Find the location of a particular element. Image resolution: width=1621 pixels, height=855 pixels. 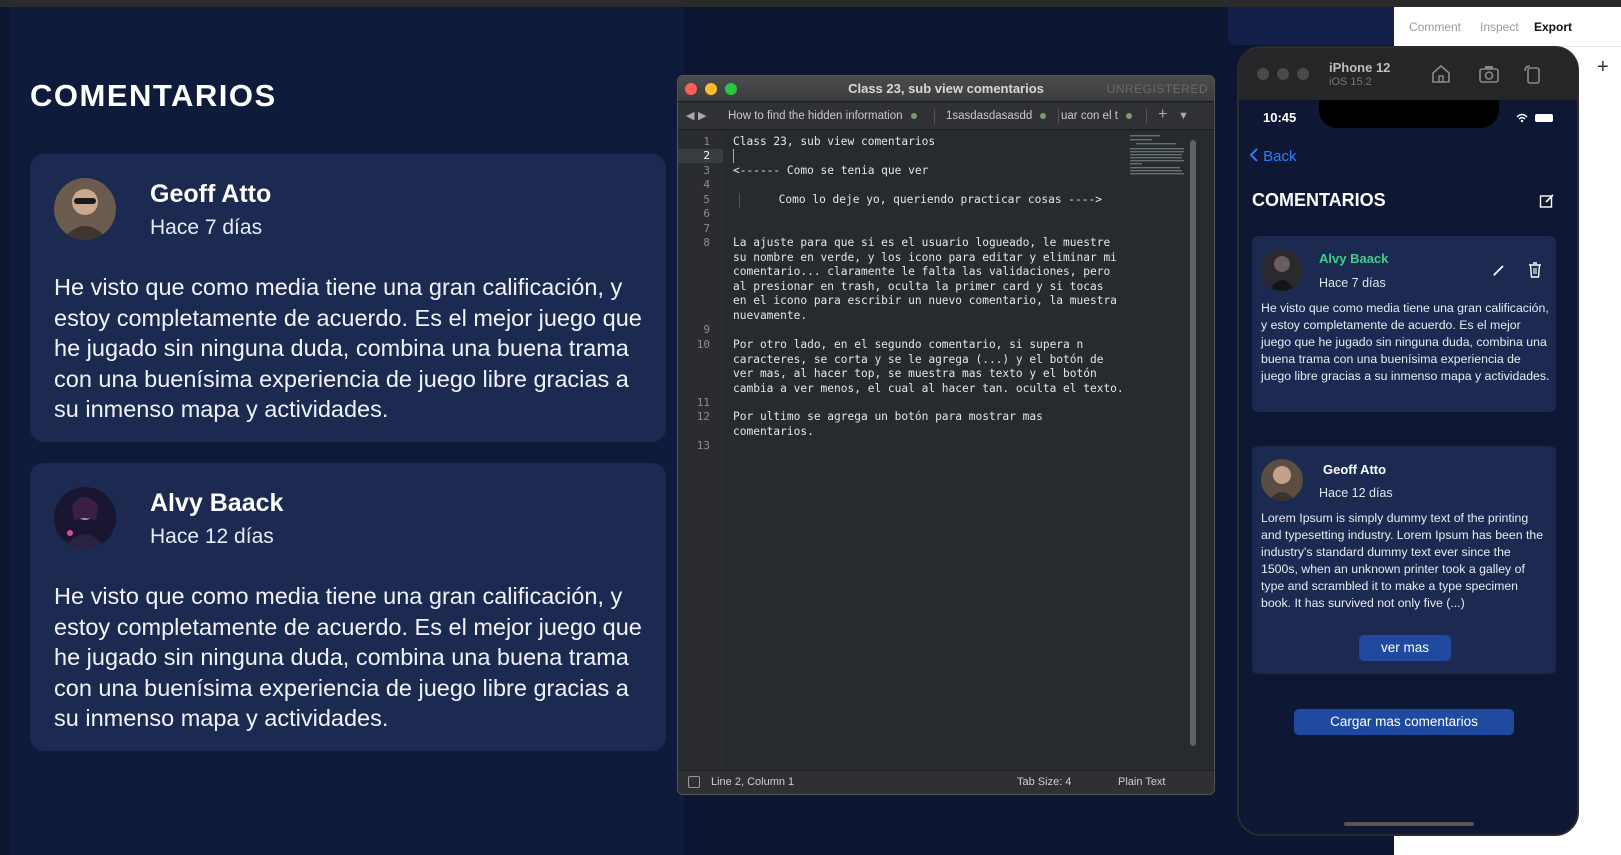

tab-file-2: 1sasdasdasasdd is located at coordinates (1001, 116).